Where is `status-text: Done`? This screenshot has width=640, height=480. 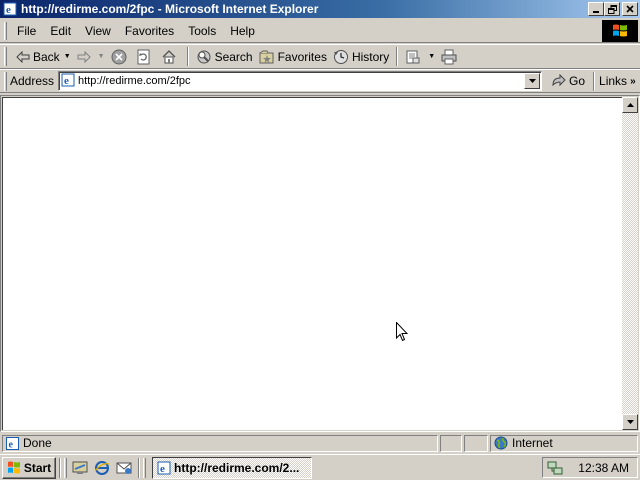
status-text: Done is located at coordinates (37, 443).